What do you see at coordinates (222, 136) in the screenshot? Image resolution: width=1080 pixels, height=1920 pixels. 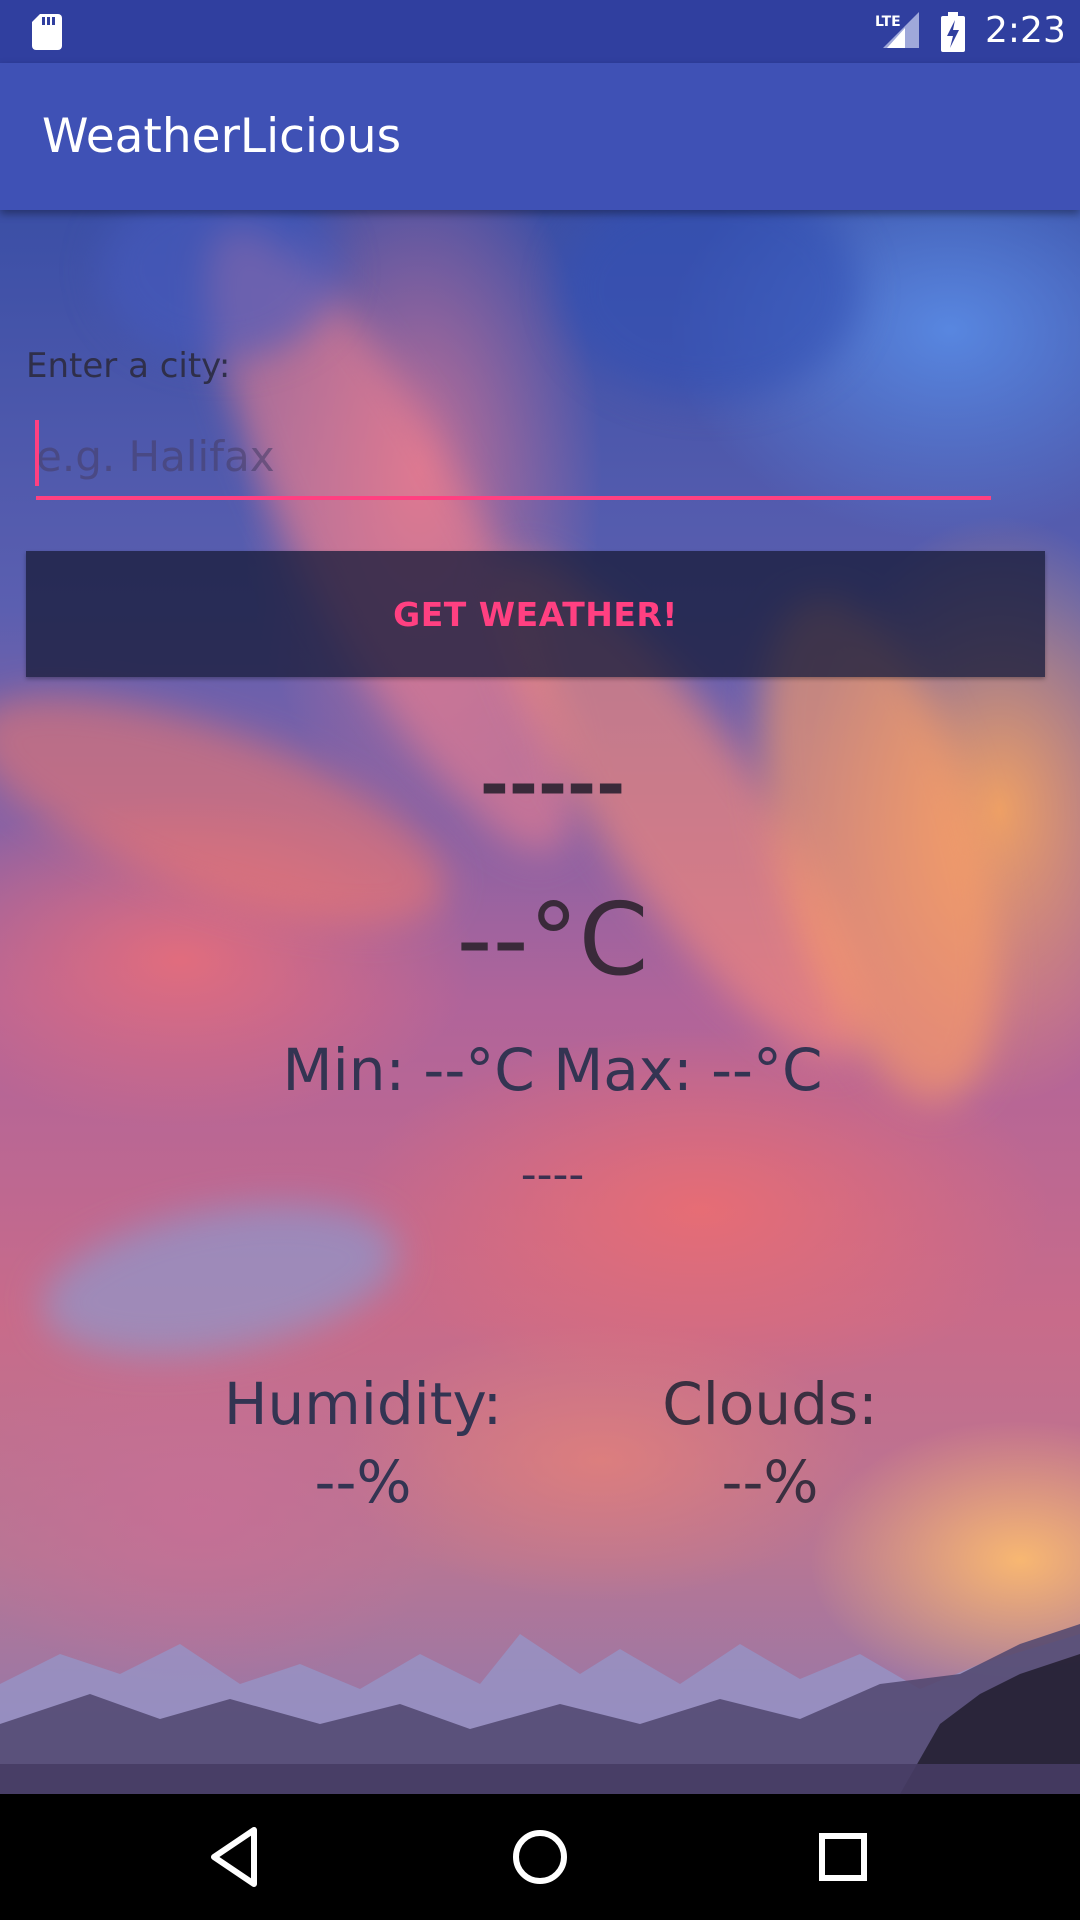 I see `app-title: WeatherLicious` at bounding box center [222, 136].